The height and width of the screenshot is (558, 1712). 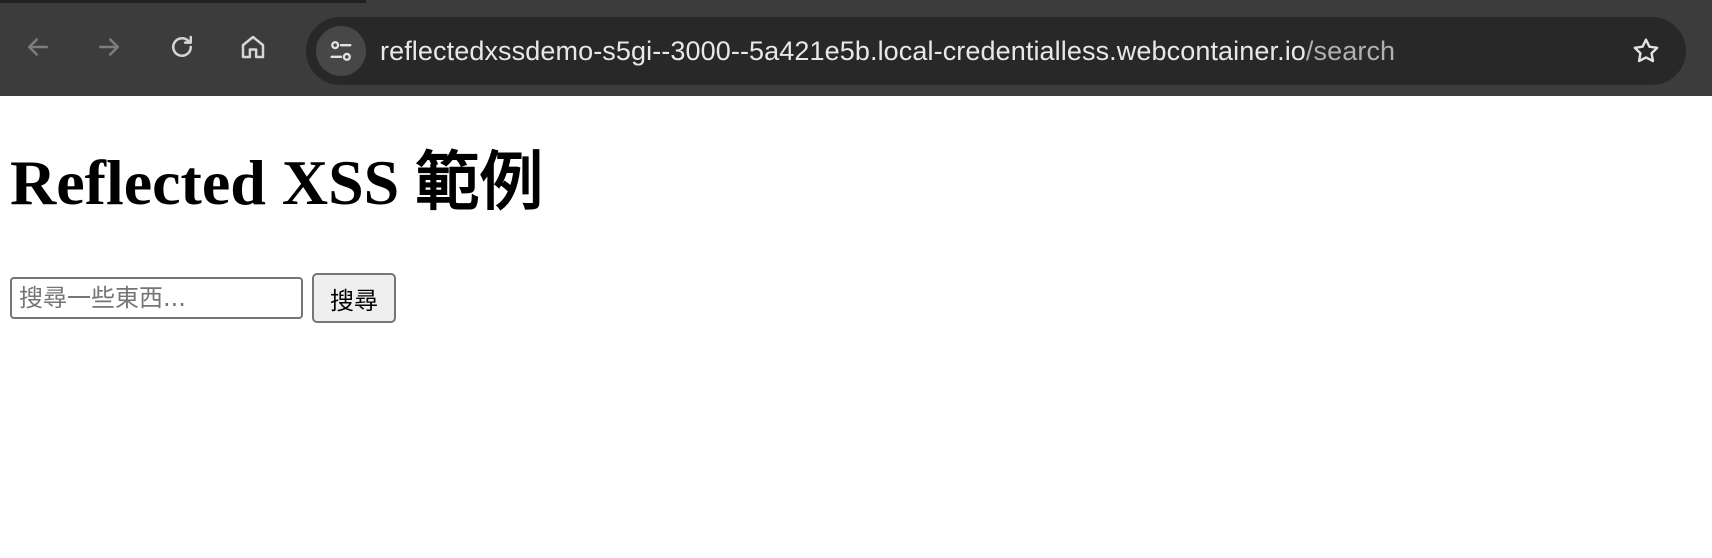 I want to click on search-button: 搜尋, so click(x=354, y=298).